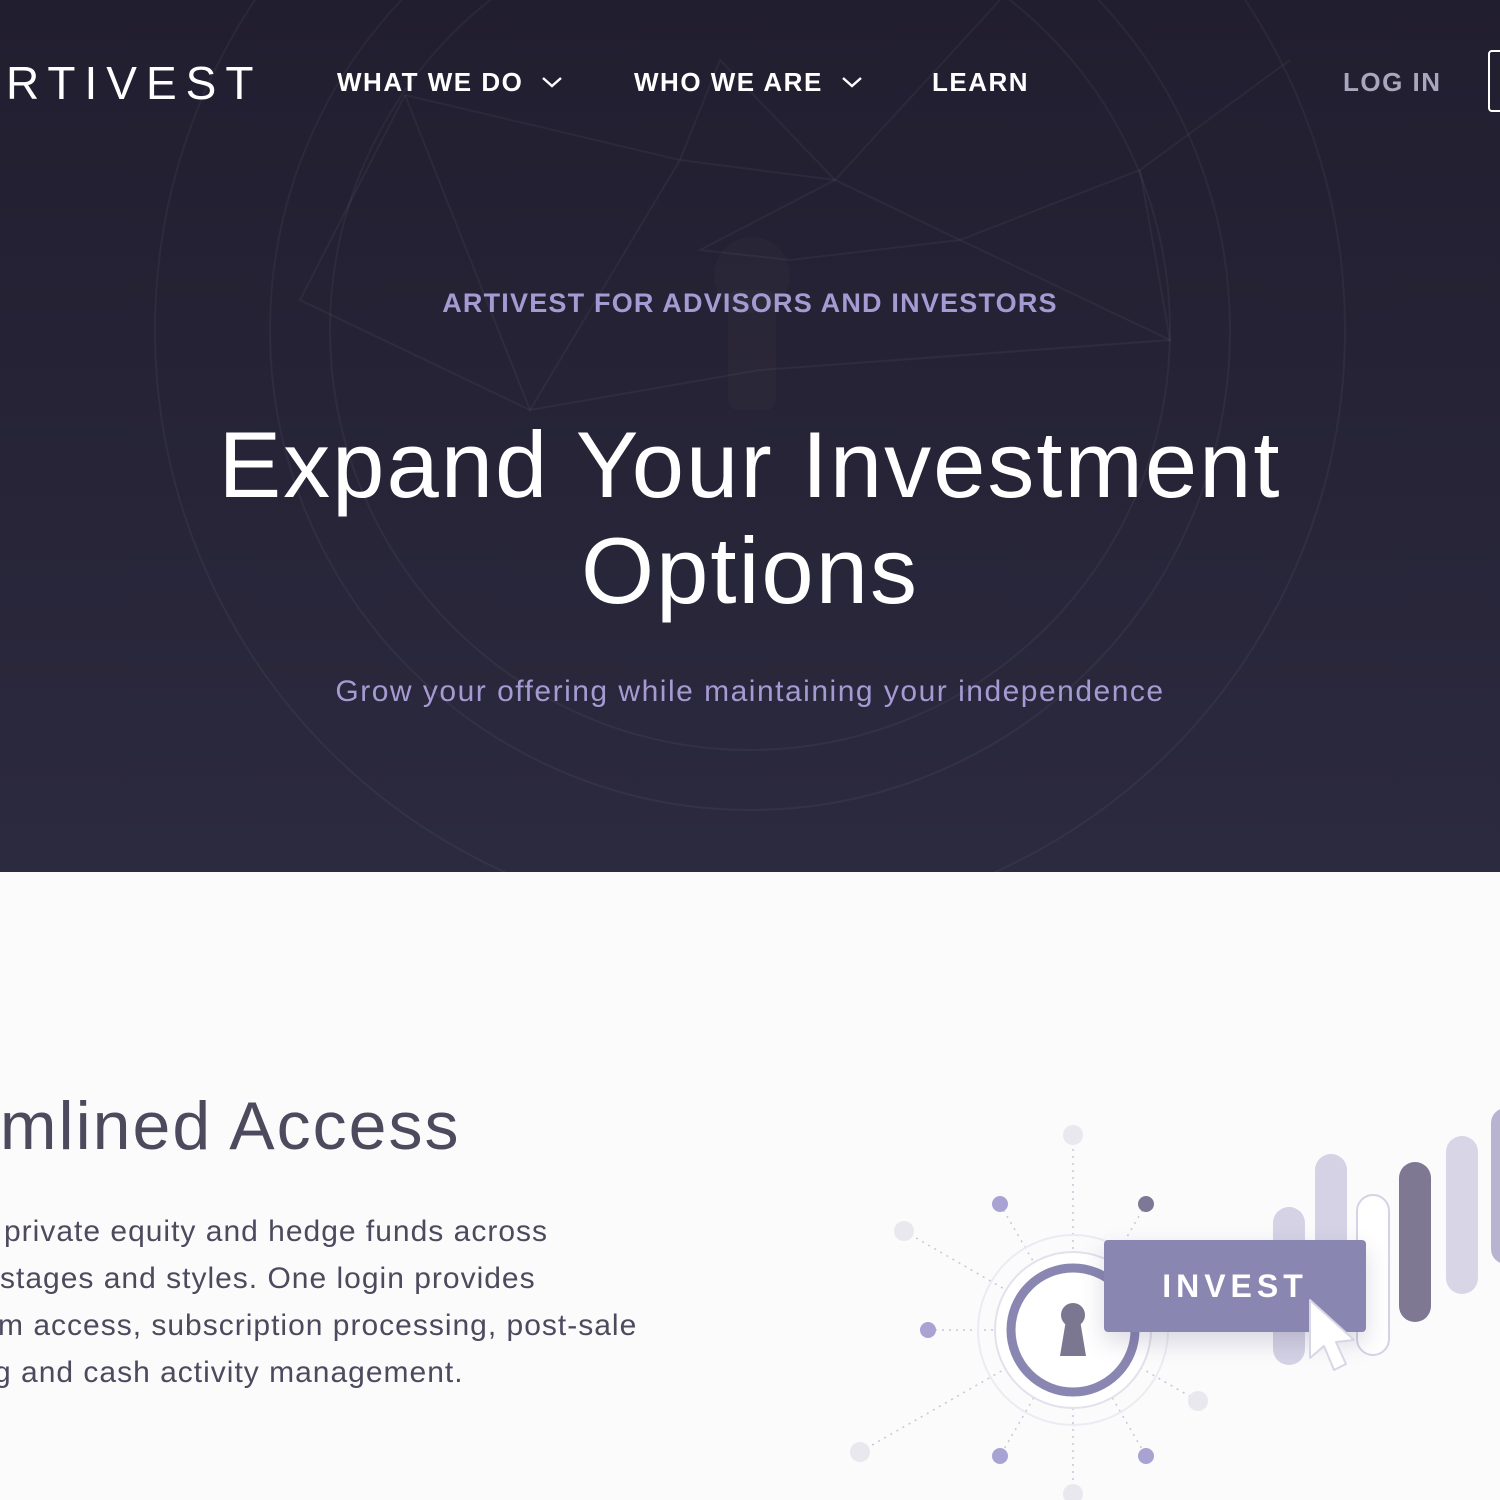 Image resolution: width=1500 pixels, height=1500 pixels. What do you see at coordinates (134, 83) in the screenshot?
I see `logo: RTIVEST` at bounding box center [134, 83].